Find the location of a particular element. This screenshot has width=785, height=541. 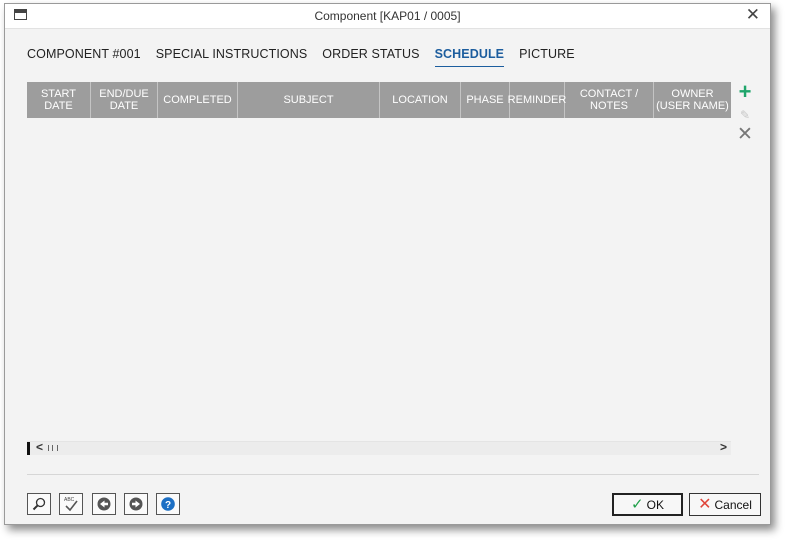

window-title: Component [KAP01 / 0005] is located at coordinates (387, 16).